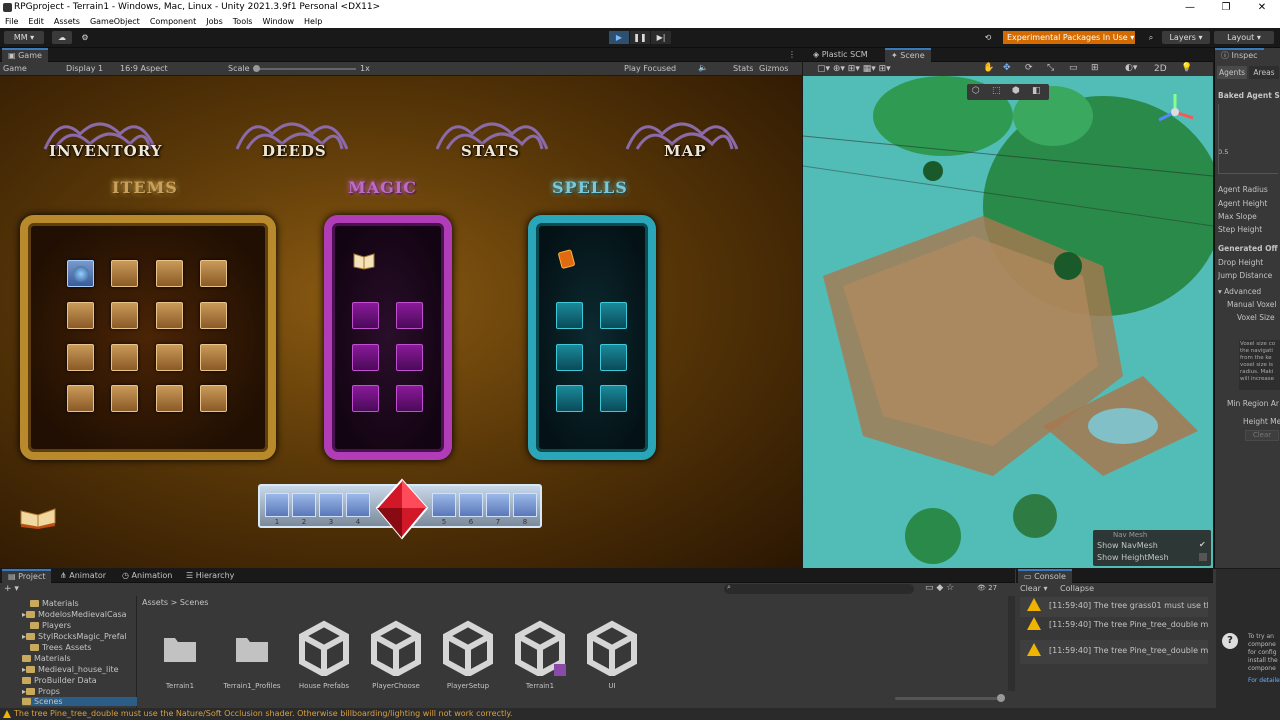  I want to click on menu-file: File, so click(11, 21).